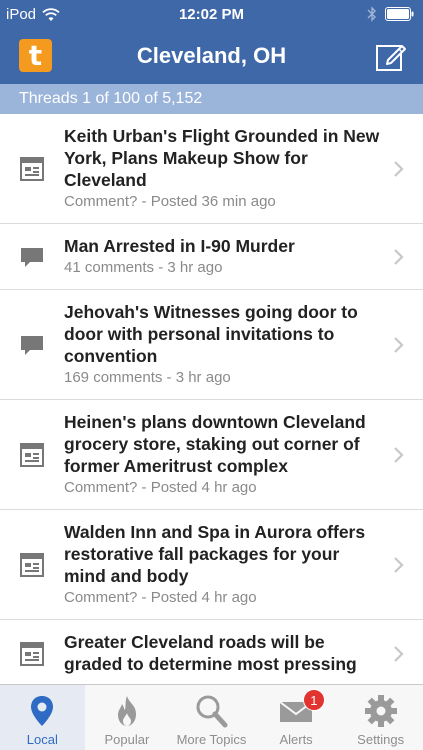 This screenshot has width=423, height=750. What do you see at coordinates (42, 711) in the screenshot?
I see `map-pin-icon` at bounding box center [42, 711].